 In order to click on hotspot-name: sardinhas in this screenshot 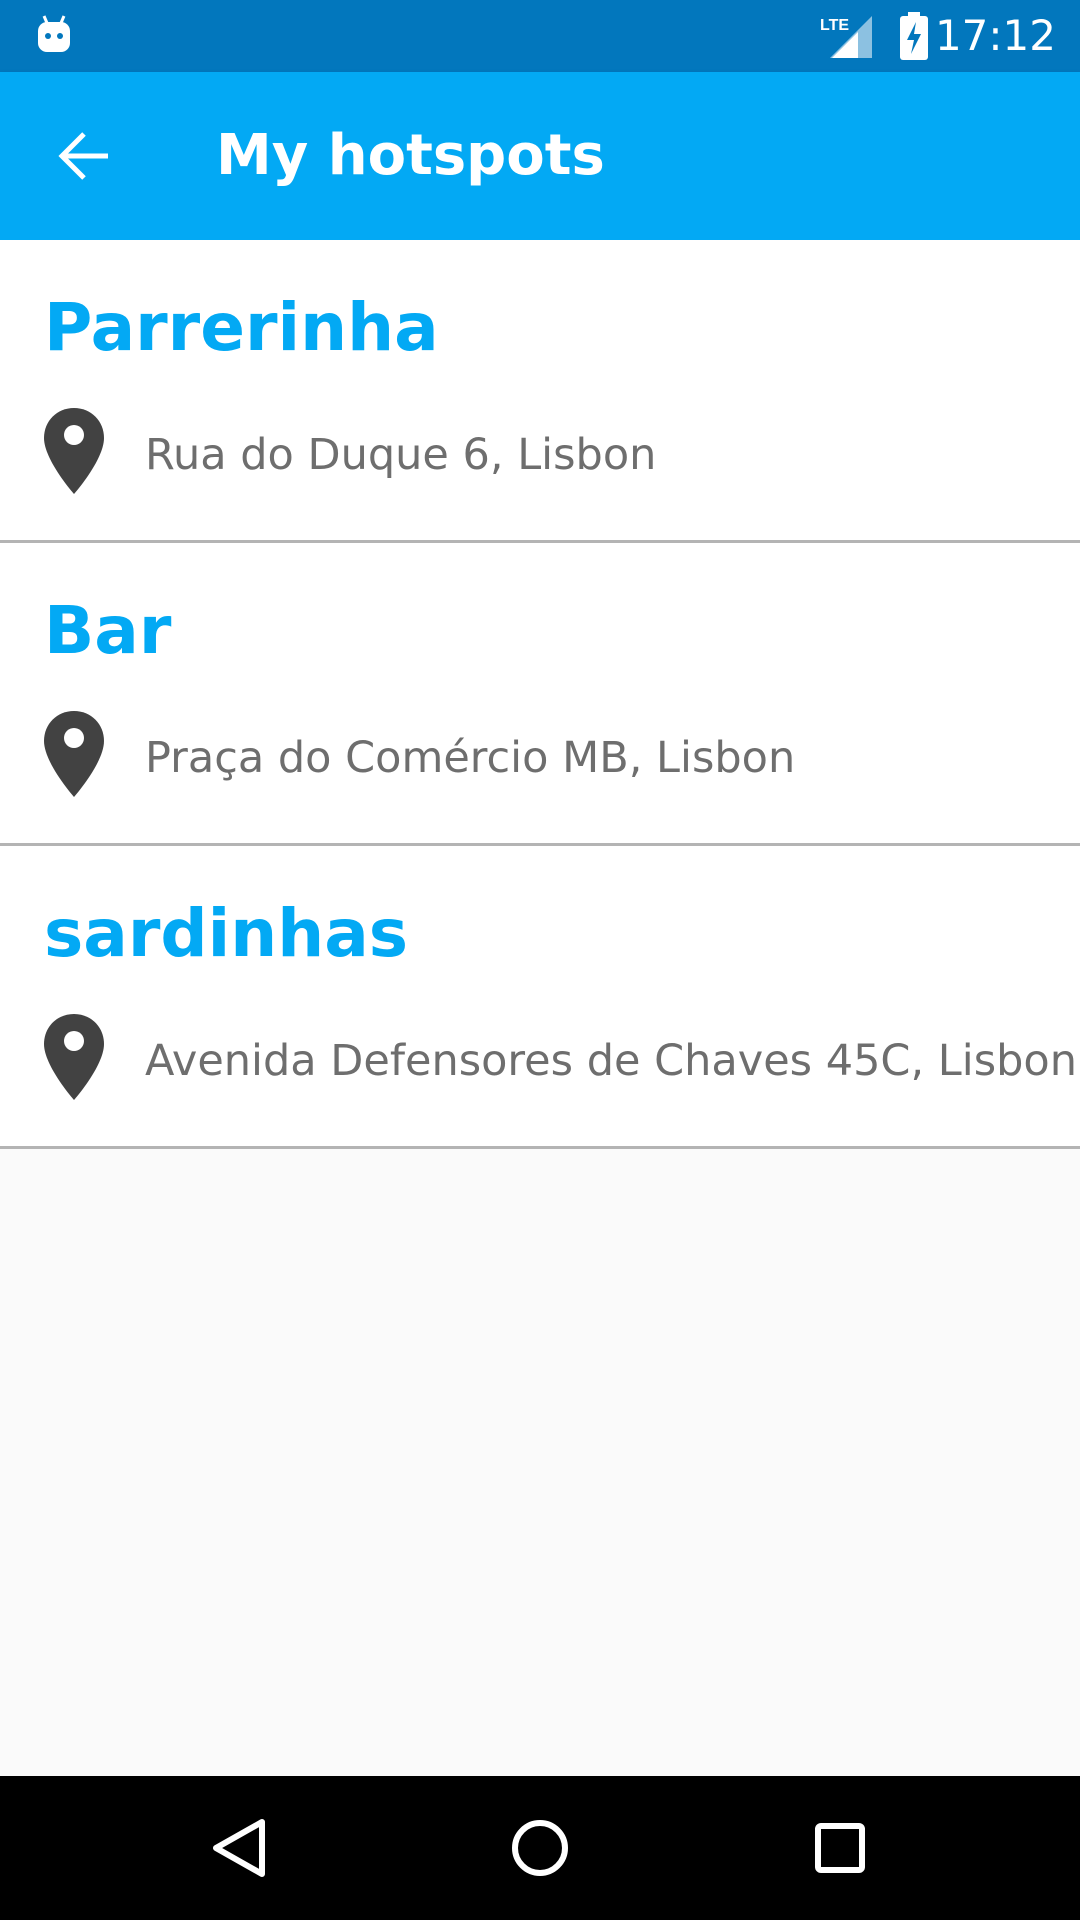, I will do `click(226, 933)`.